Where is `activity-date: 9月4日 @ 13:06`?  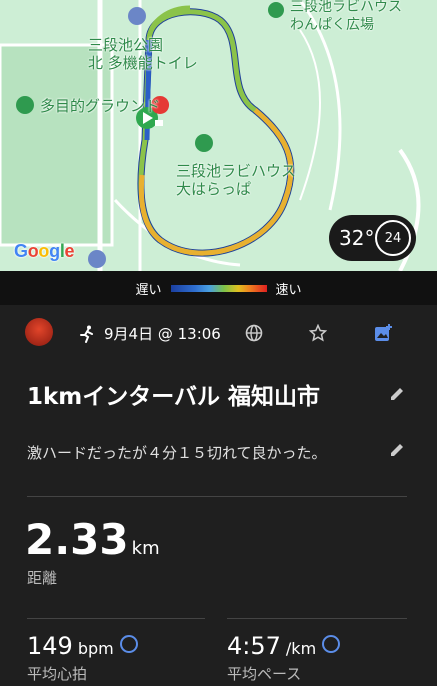
activity-date: 9月4日 @ 13:06 is located at coordinates (149, 333).